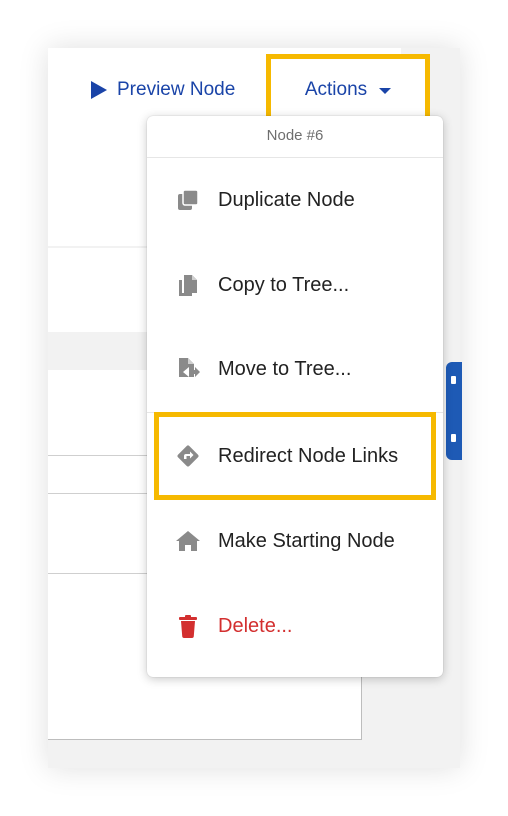  What do you see at coordinates (176, 89) in the screenshot?
I see `preview-node-label: Preview Node` at bounding box center [176, 89].